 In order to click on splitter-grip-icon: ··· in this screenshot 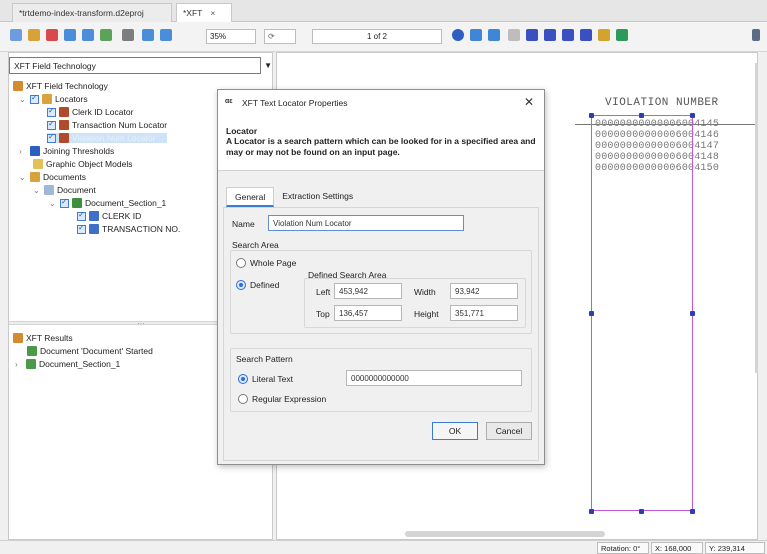, I will do `click(141, 323)`.